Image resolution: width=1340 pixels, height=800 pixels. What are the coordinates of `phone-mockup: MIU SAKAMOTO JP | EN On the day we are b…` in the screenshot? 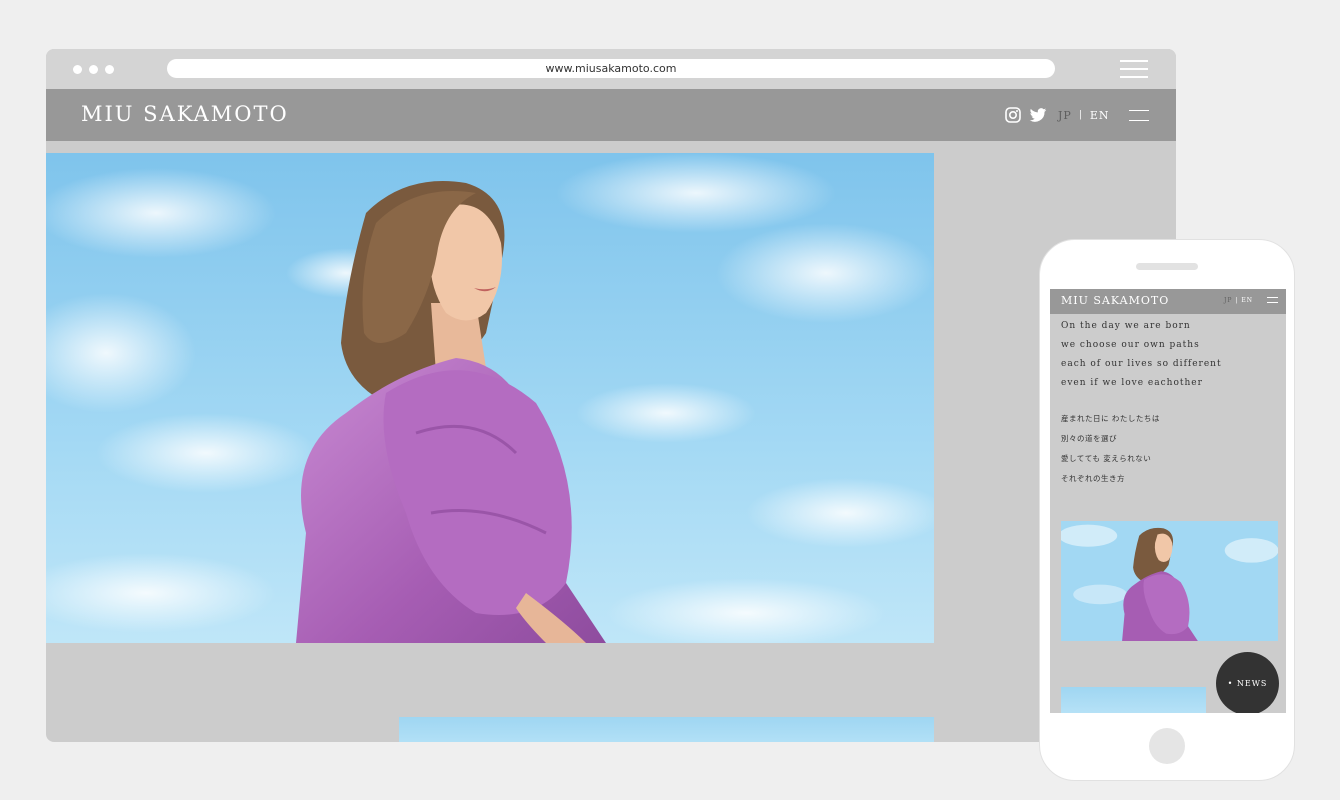 It's located at (1167, 510).